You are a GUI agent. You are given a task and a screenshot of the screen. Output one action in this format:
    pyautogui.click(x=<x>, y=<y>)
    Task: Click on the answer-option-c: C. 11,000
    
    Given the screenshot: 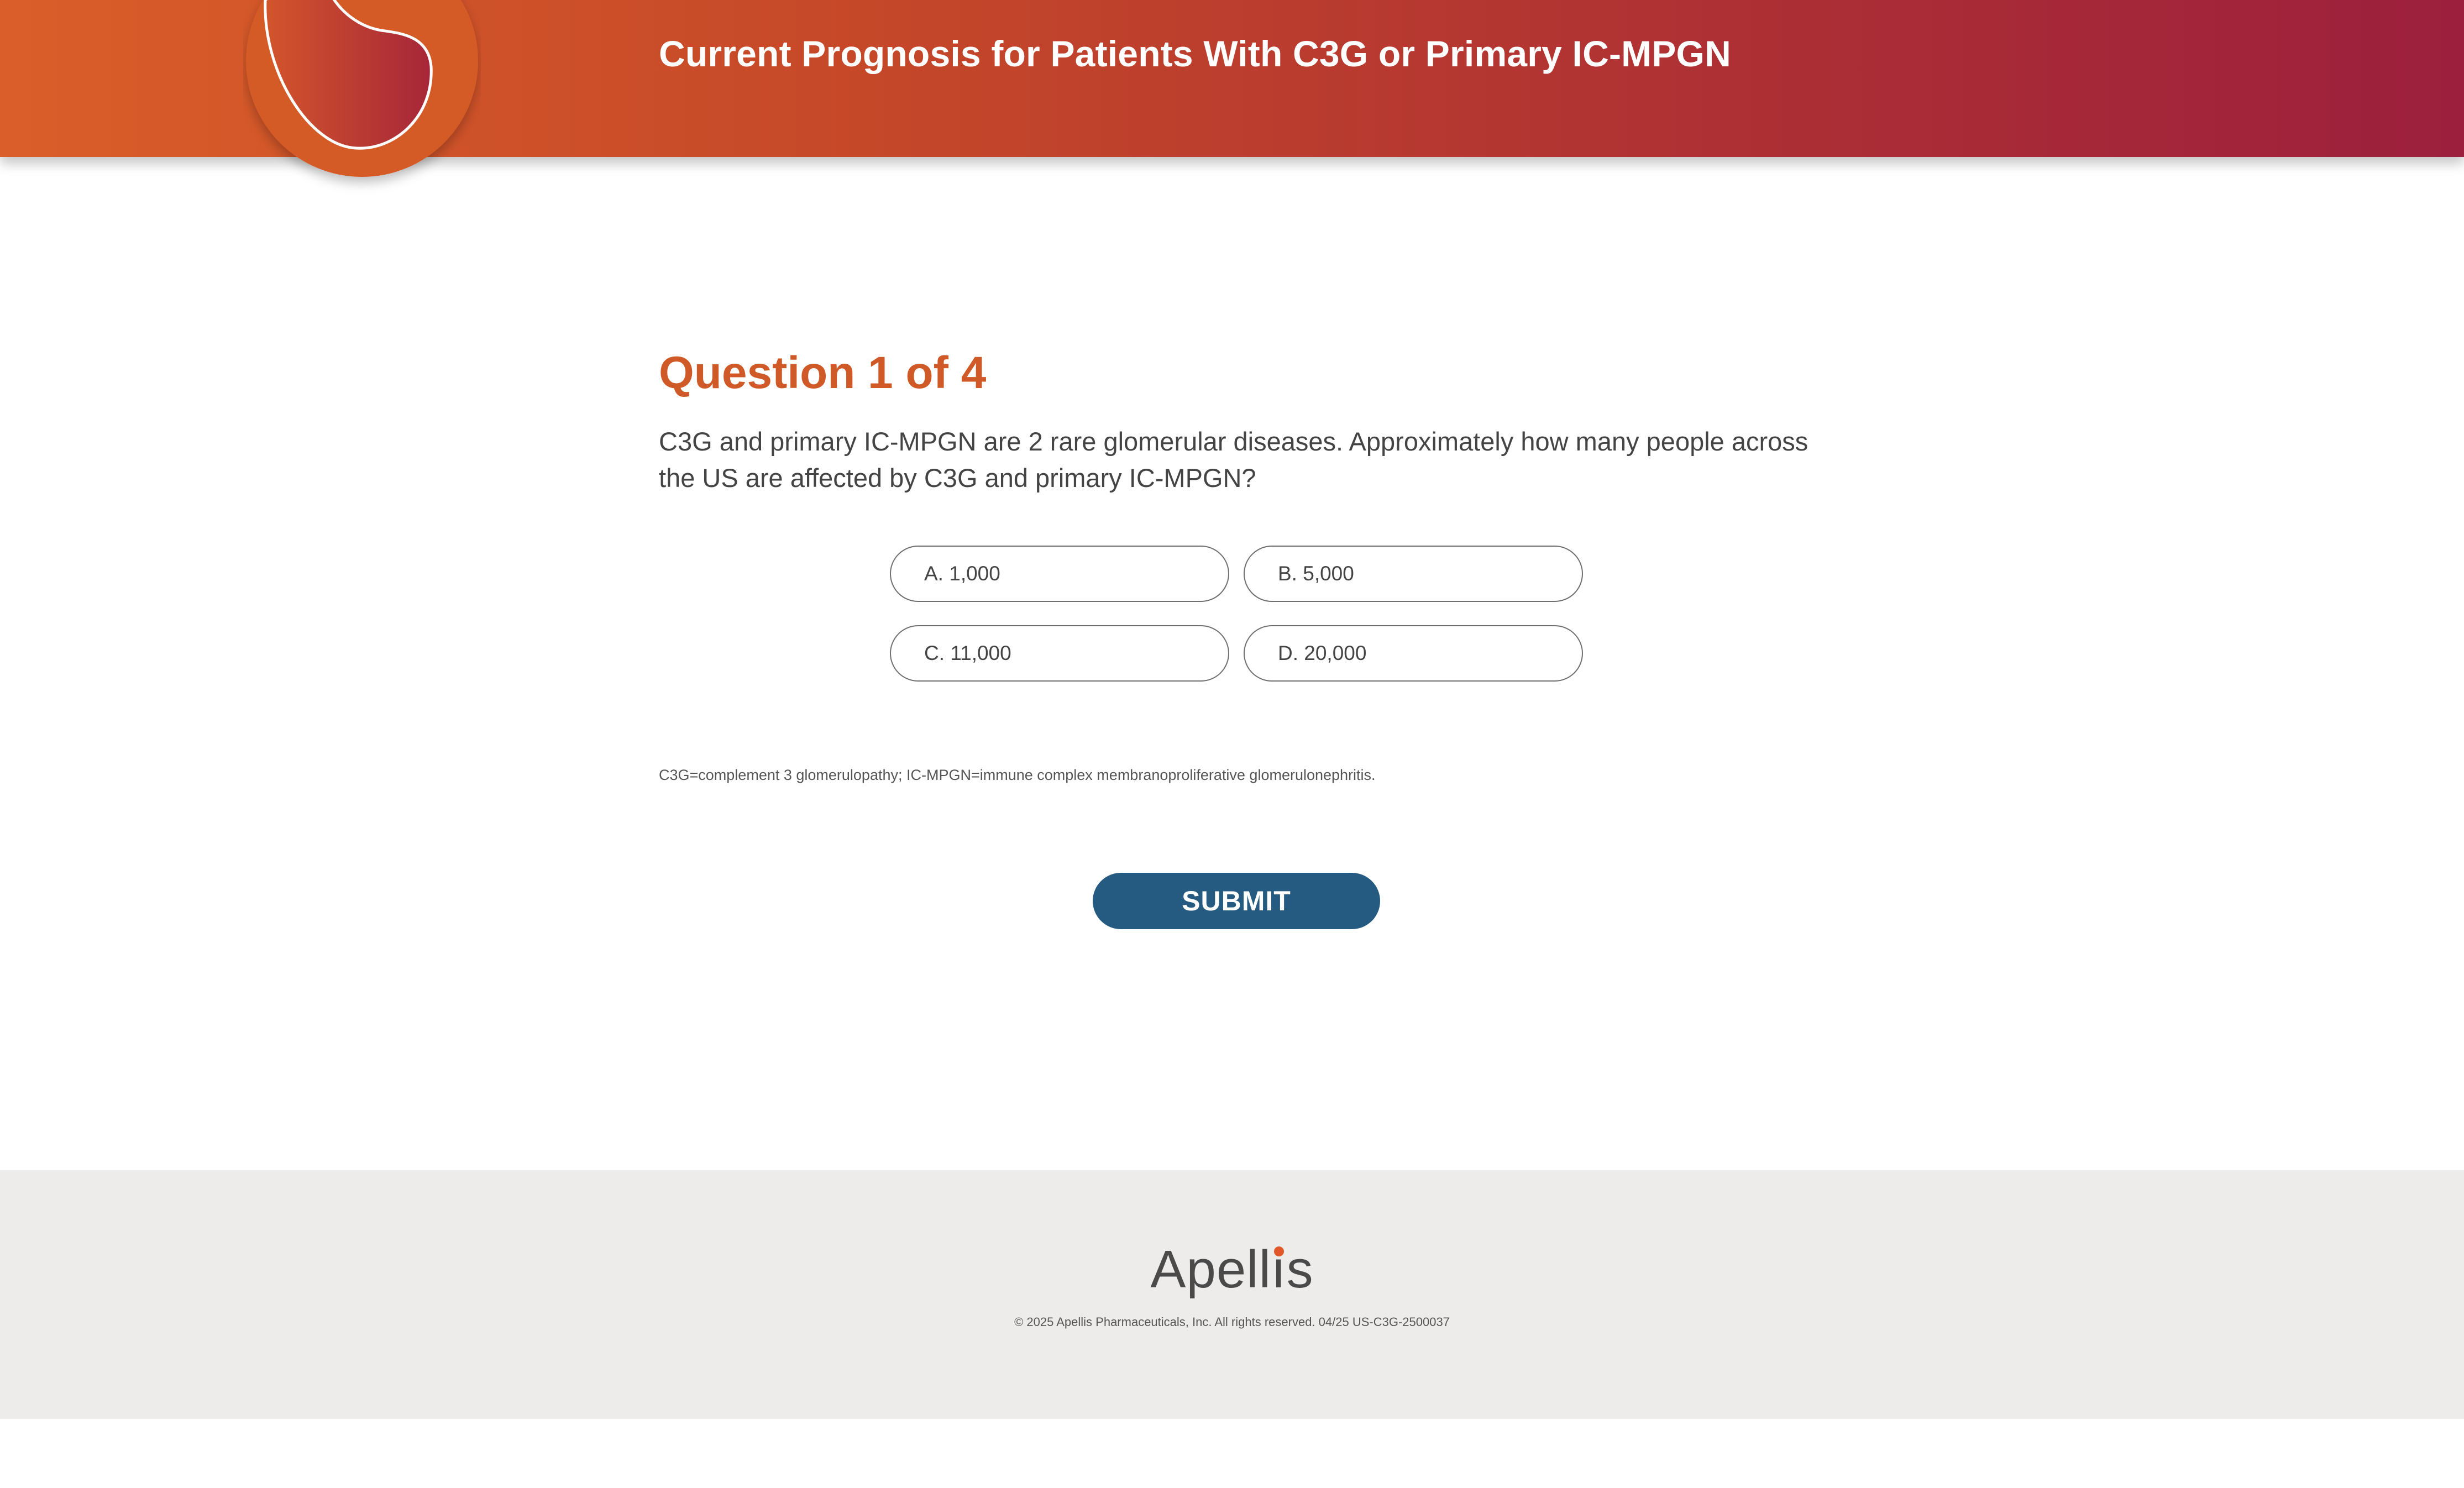 What is the action you would take?
    pyautogui.click(x=1059, y=653)
    